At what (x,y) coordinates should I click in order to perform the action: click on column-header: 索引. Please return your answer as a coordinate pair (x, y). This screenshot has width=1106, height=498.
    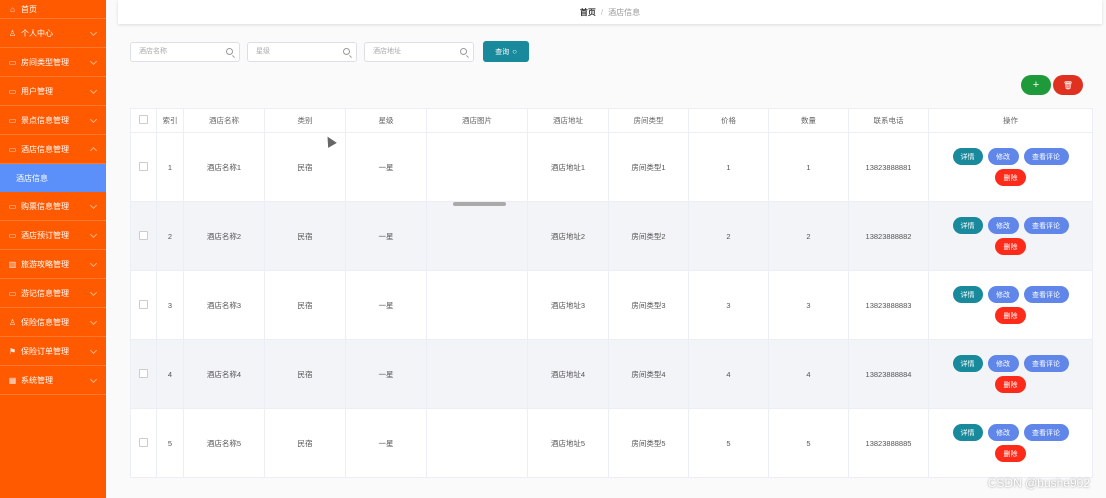
    Looking at the image, I should click on (170, 120).